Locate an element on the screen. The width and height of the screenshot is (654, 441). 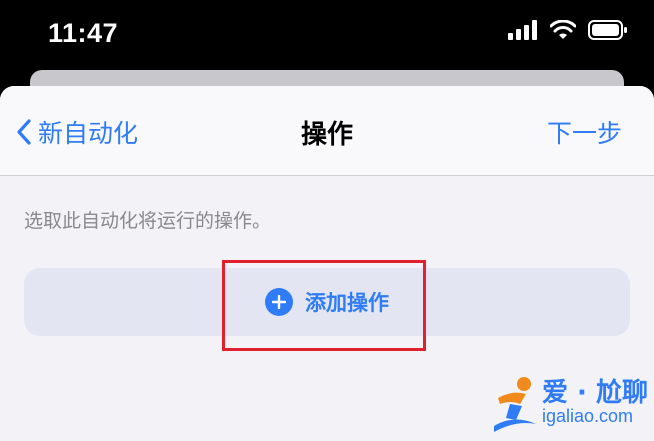
battery-icon is located at coordinates (607, 30).